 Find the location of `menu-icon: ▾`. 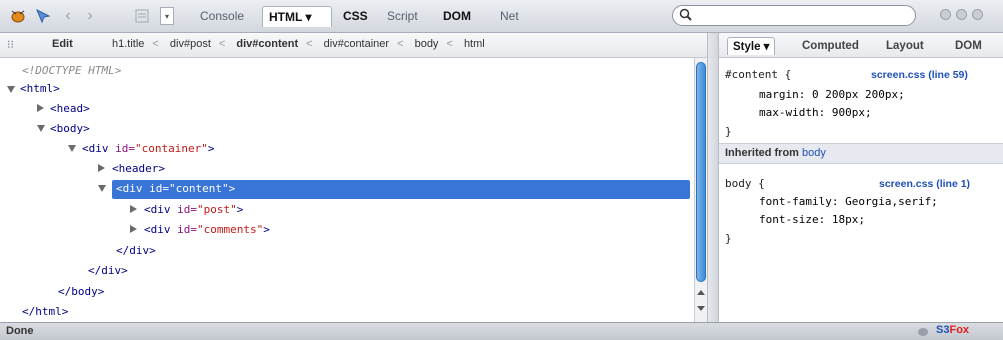

menu-icon: ▾ is located at coordinates (167, 16).